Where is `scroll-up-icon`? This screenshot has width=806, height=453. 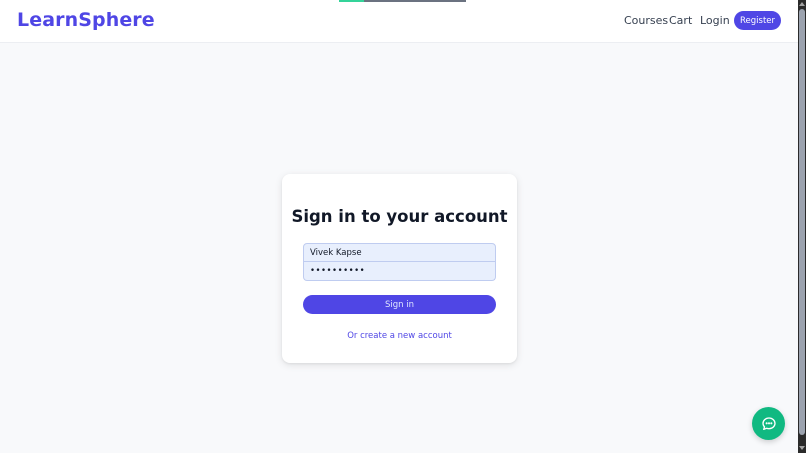
scroll-up-icon is located at coordinates (802, 4).